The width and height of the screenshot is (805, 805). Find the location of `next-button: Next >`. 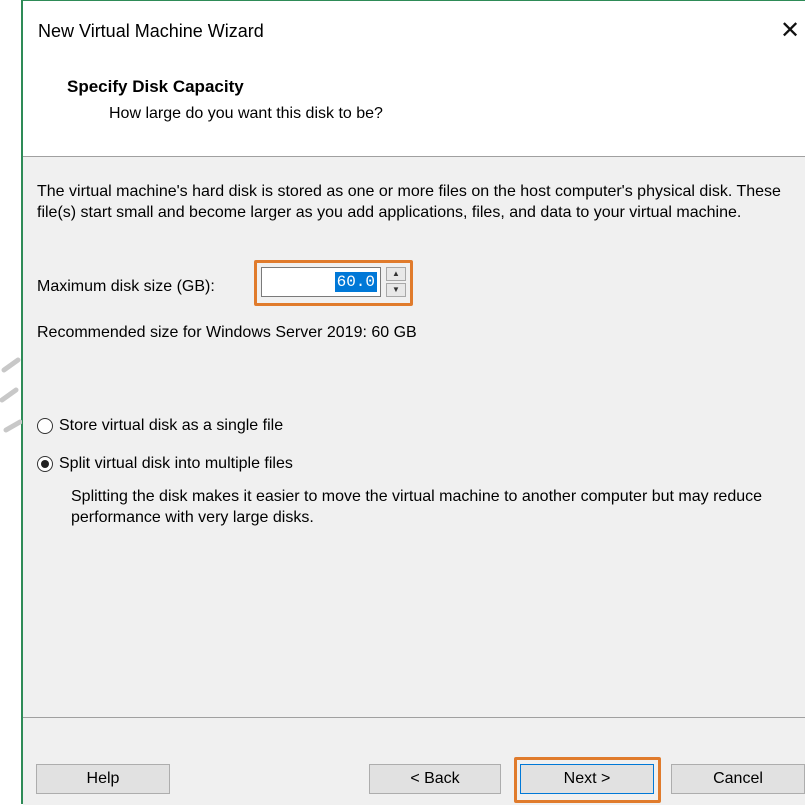

next-button: Next > is located at coordinates (587, 779).